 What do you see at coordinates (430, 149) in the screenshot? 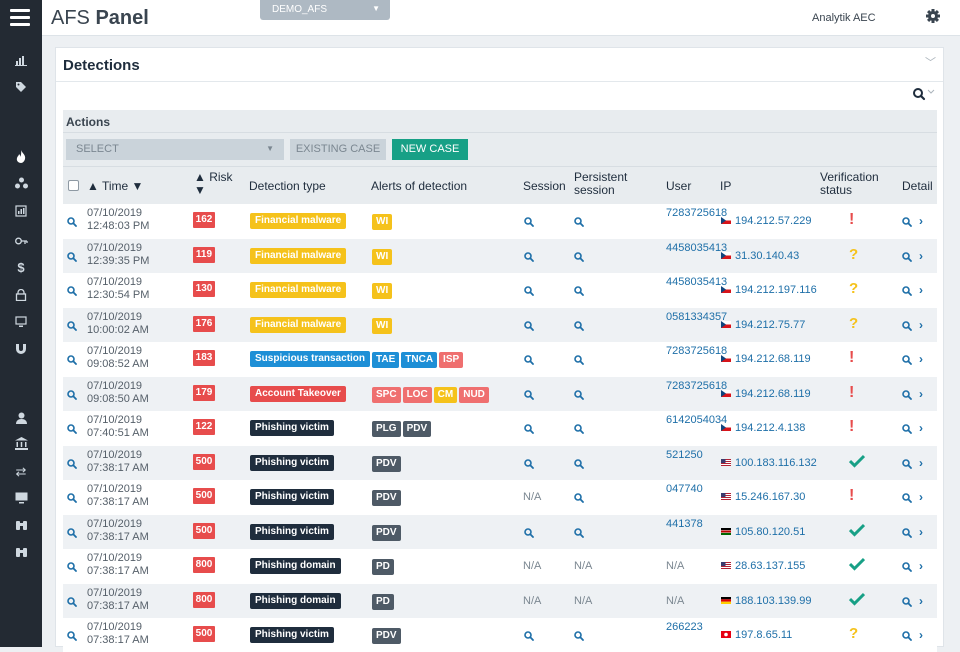
I see `new-case-button: NEW CASE` at bounding box center [430, 149].